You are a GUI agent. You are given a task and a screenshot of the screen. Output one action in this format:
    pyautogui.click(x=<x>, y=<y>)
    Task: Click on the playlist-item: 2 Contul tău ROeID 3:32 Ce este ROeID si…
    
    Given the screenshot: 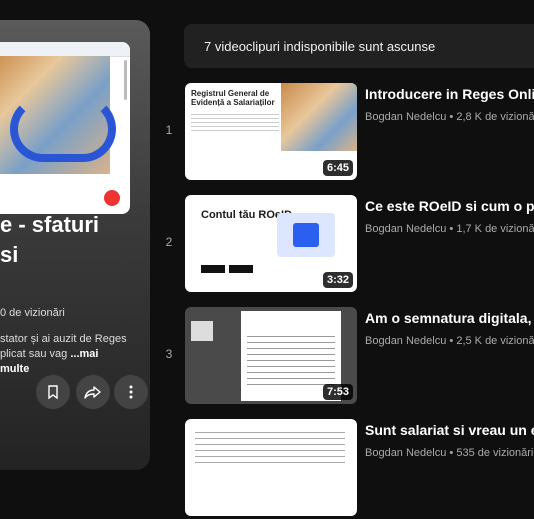 What is the action you would take?
    pyautogui.click(x=347, y=245)
    